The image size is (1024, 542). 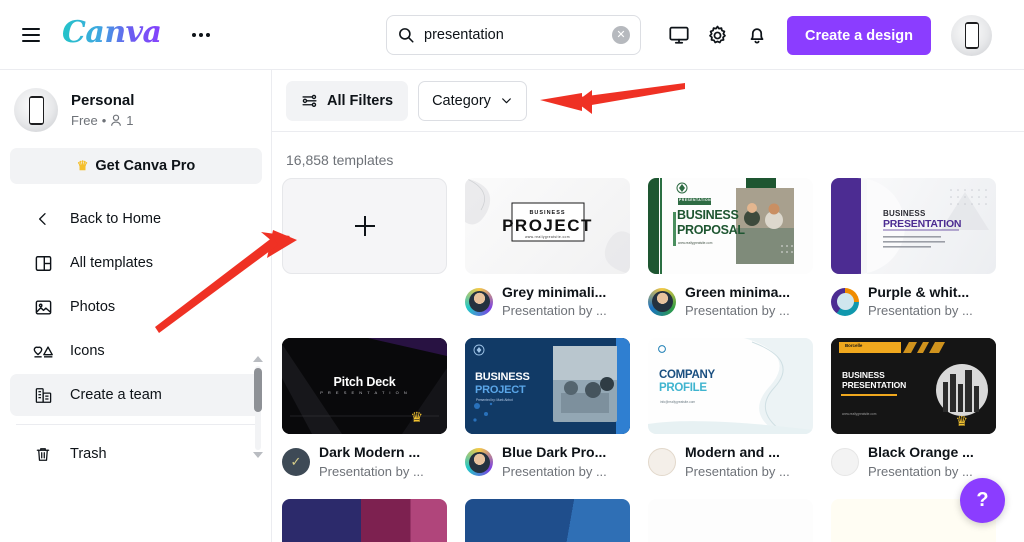 I want to click on template-thumbnail: BUSINESS PROJECT www.reallygreatsite.com, so click(x=547, y=226).